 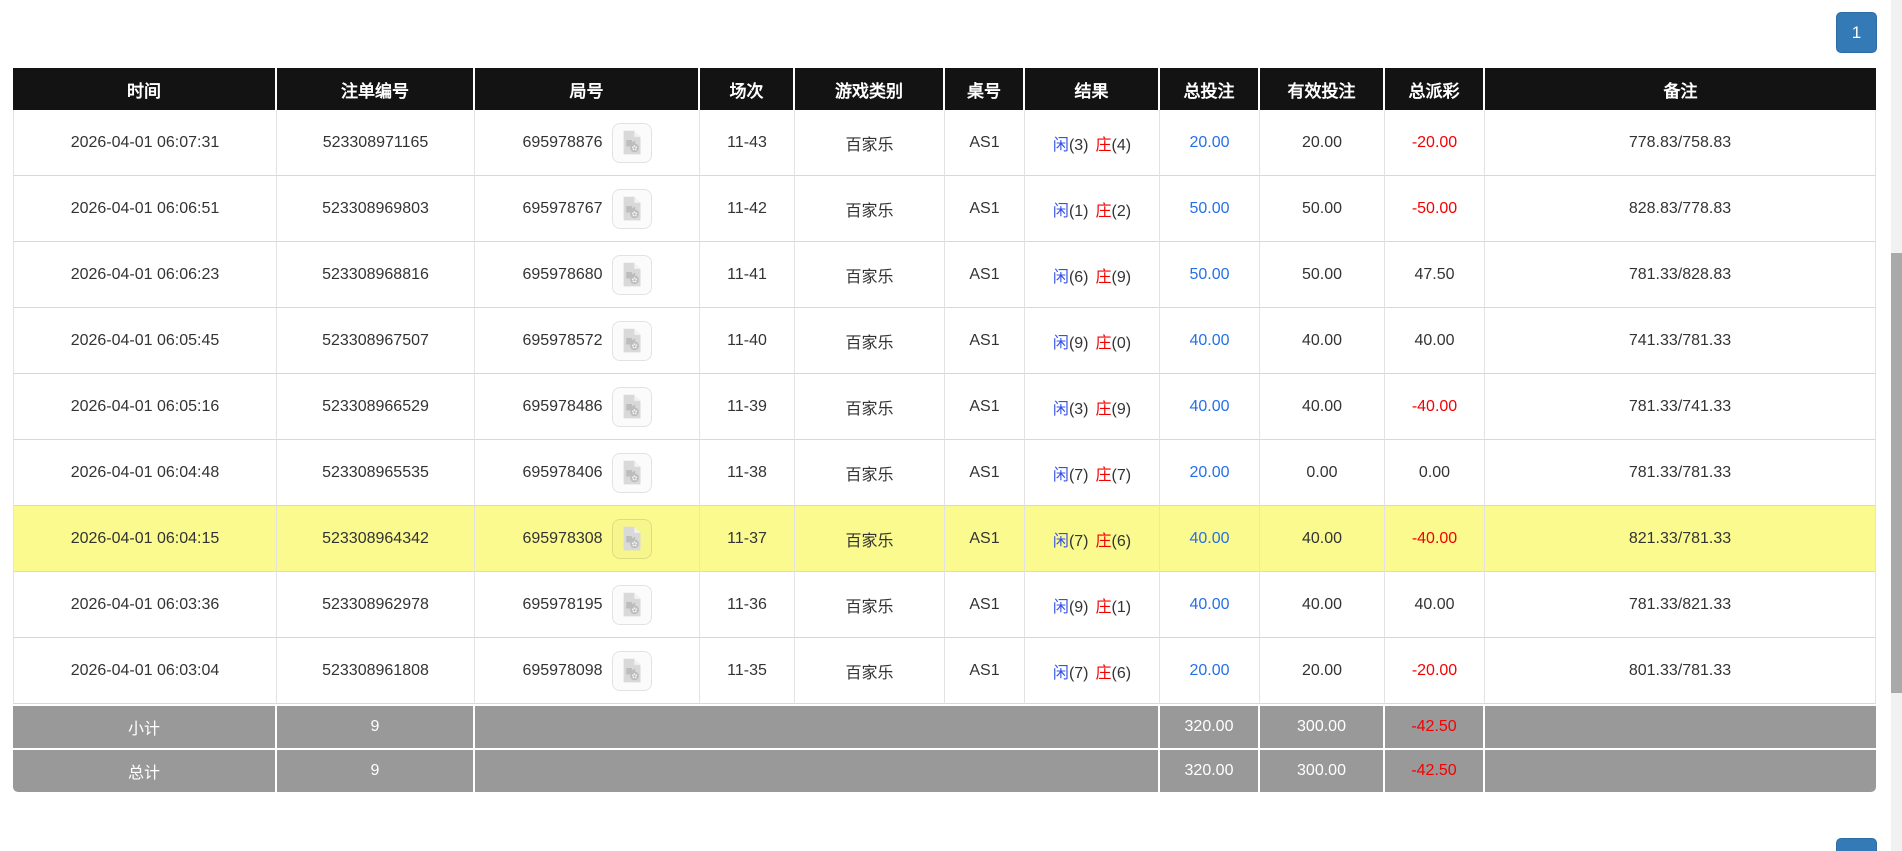 I want to click on cell-valid-bet: 50.00, so click(x=1322, y=209).